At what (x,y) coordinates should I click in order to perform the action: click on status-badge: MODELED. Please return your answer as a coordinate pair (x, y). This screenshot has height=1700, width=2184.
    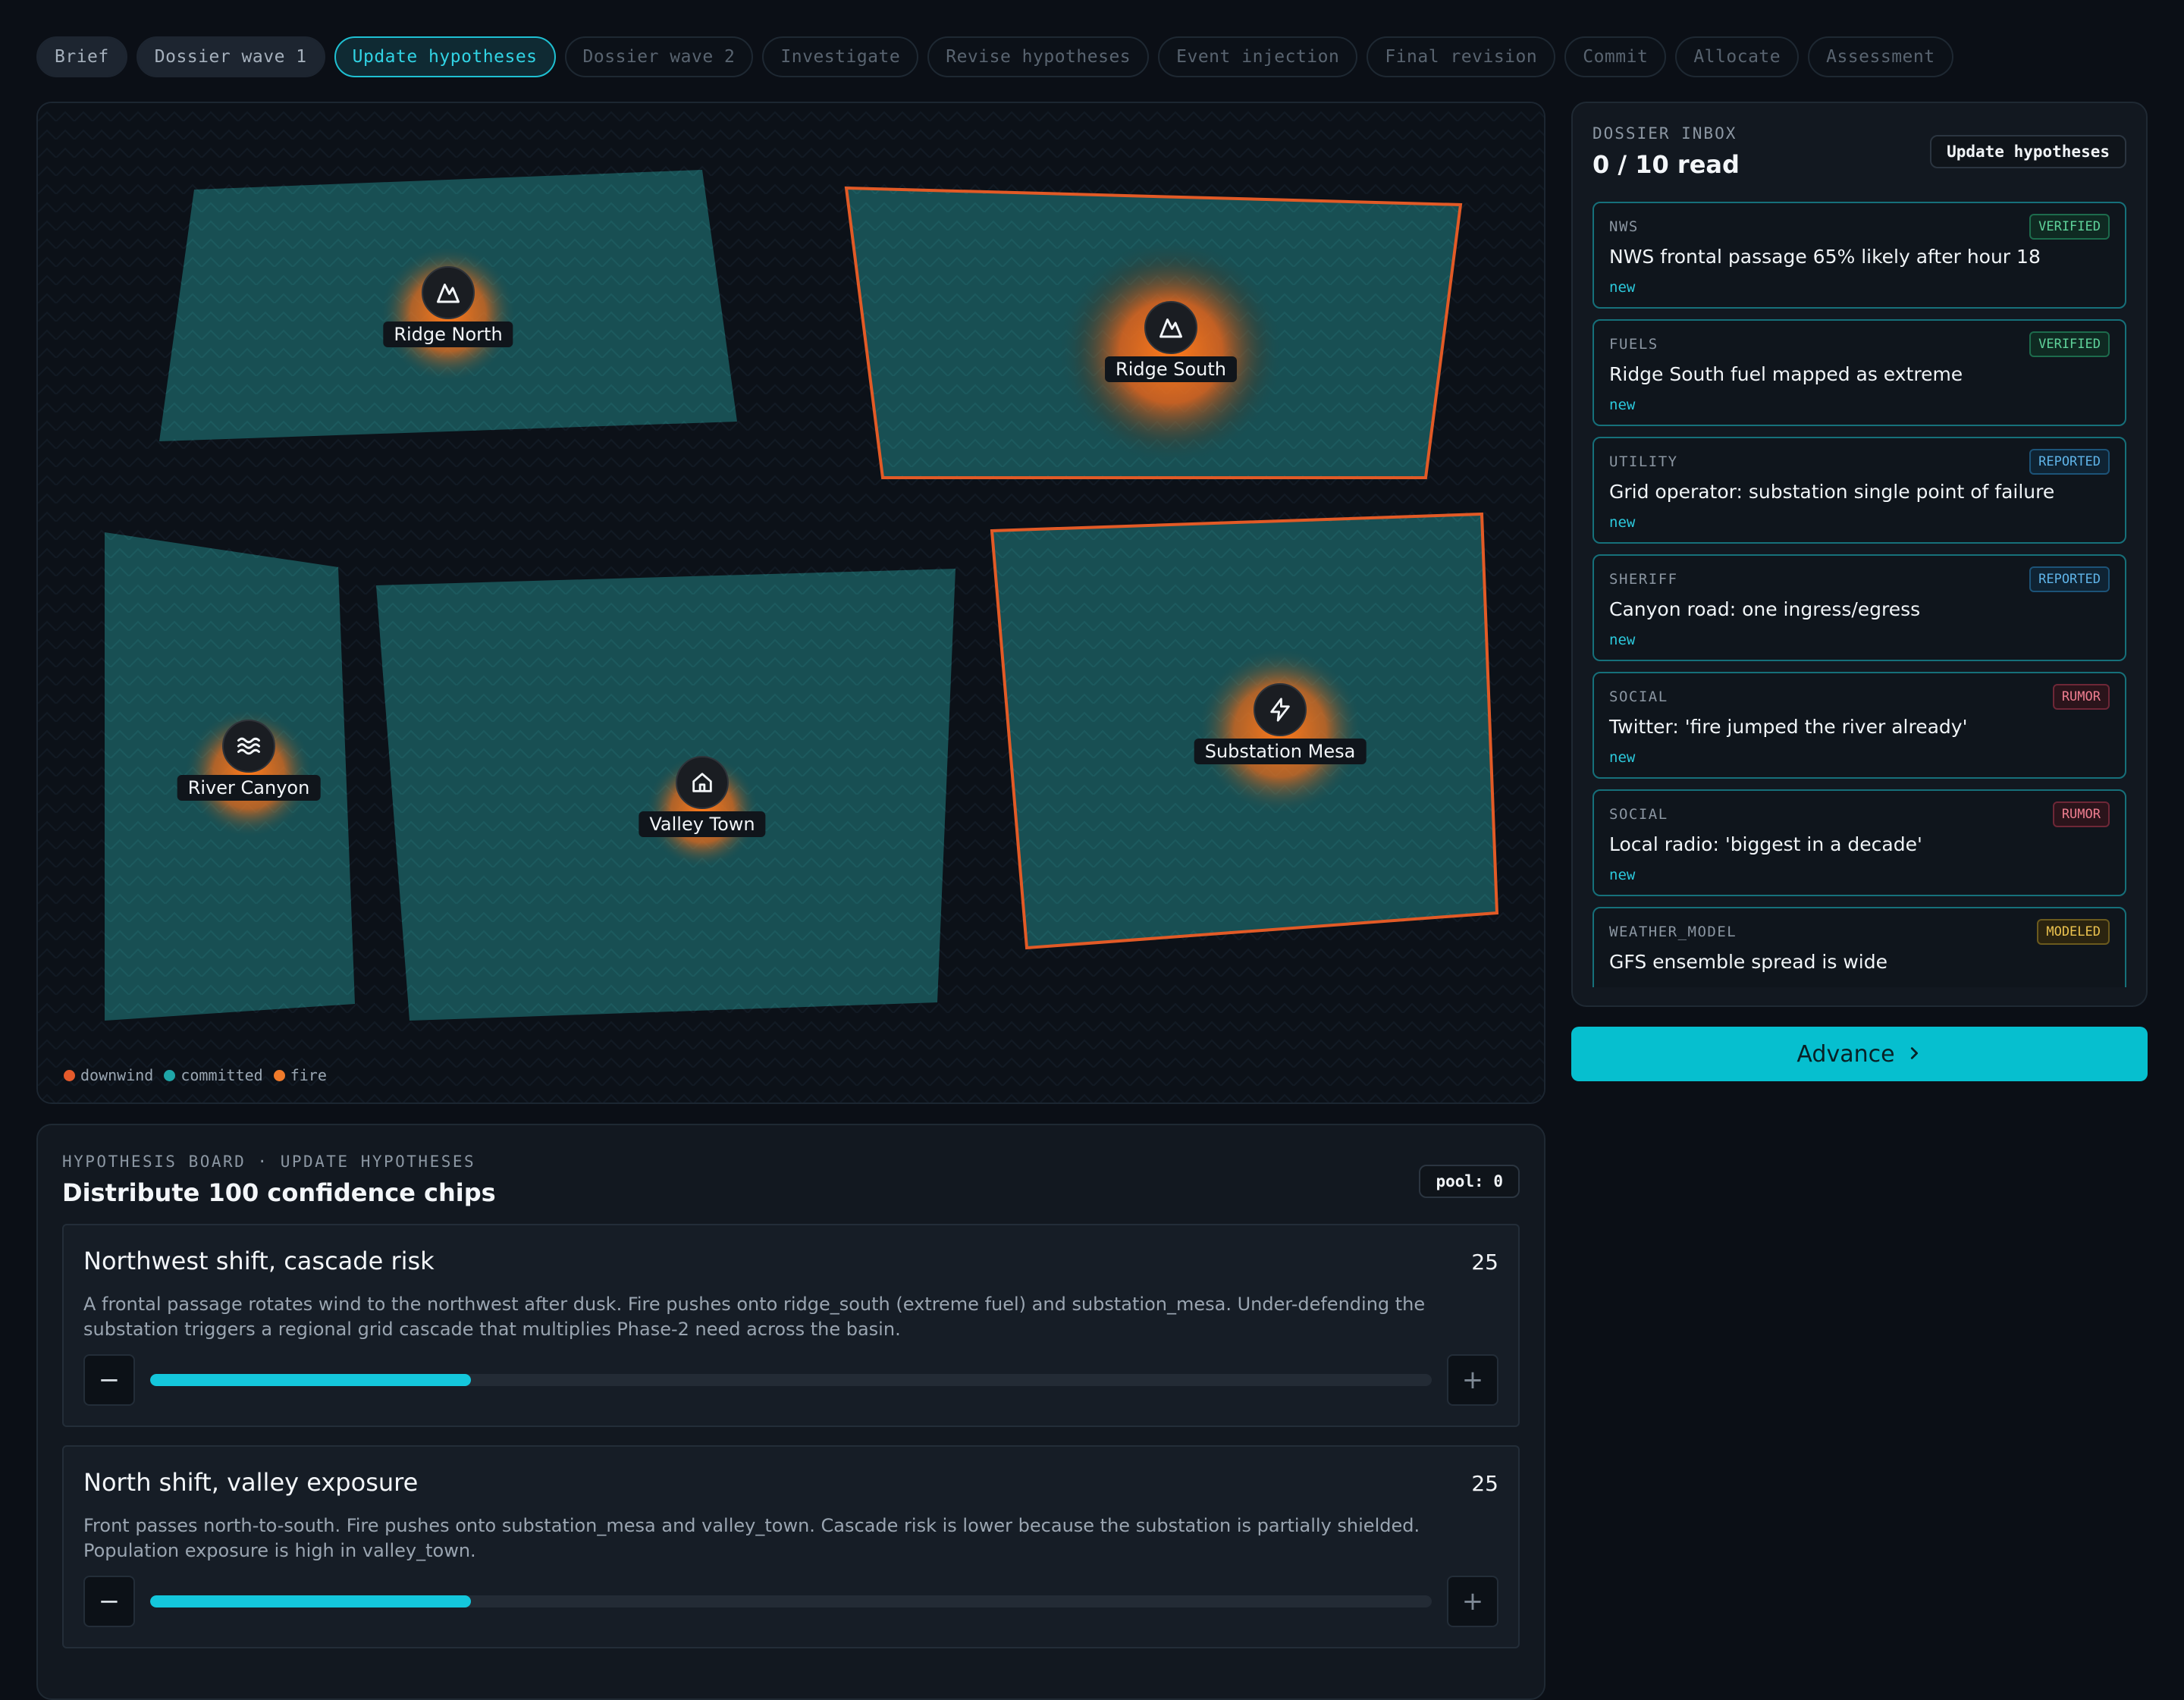
    Looking at the image, I should click on (2073, 932).